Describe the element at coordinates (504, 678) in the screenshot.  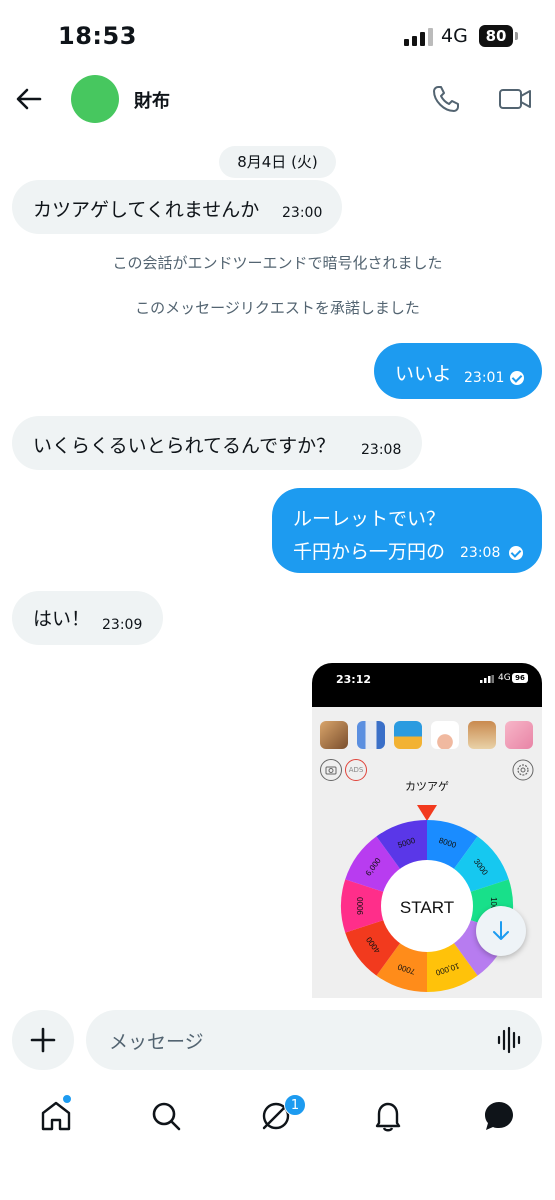
I see `image-network-label: 4G` at that location.